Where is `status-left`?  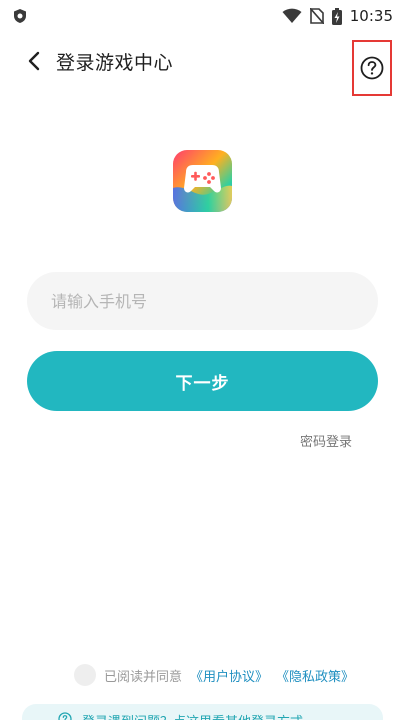 status-left is located at coordinates (20, 16).